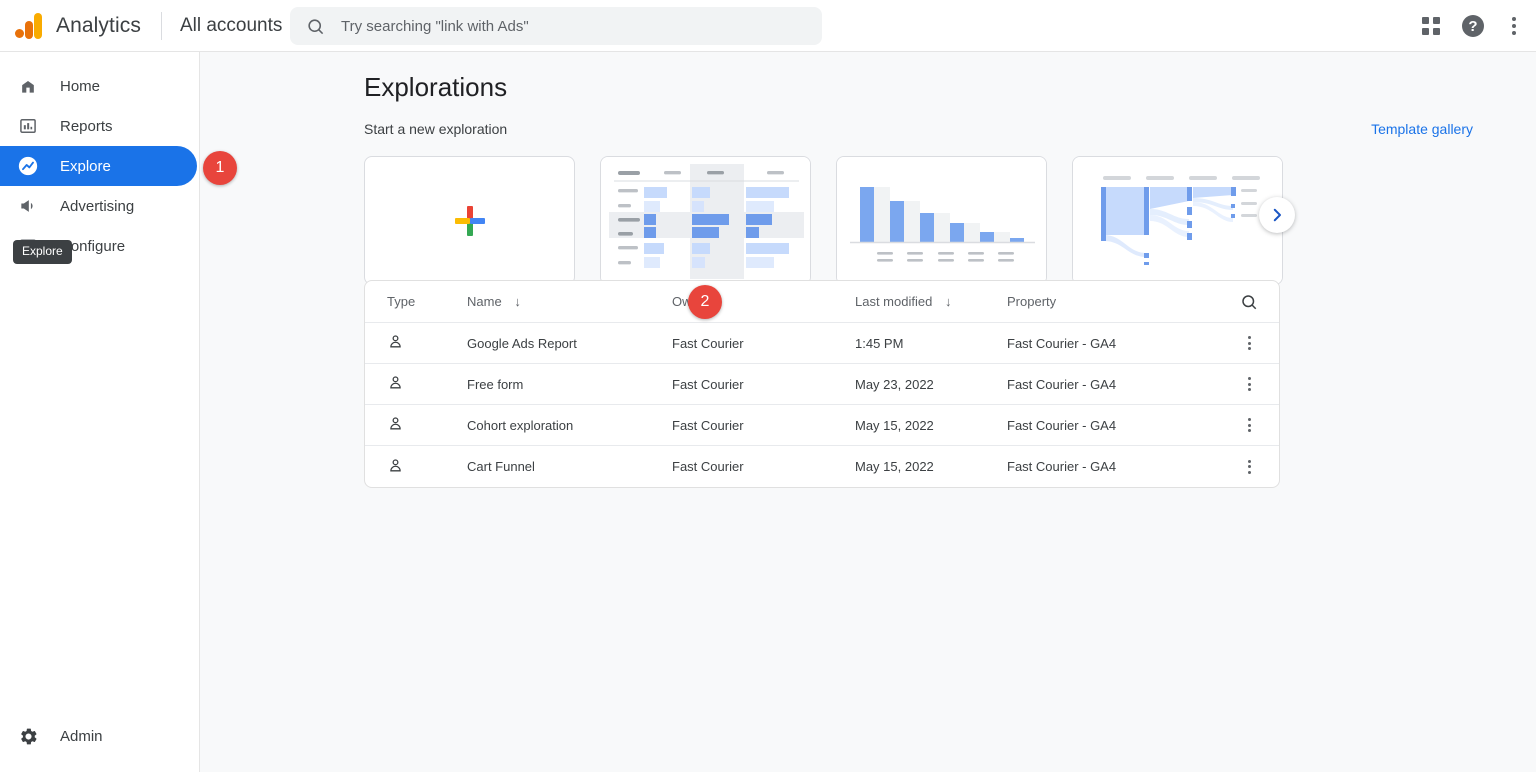 This screenshot has width=1536, height=772. What do you see at coordinates (436, 129) in the screenshot?
I see `section-label: Start a new exploration` at bounding box center [436, 129].